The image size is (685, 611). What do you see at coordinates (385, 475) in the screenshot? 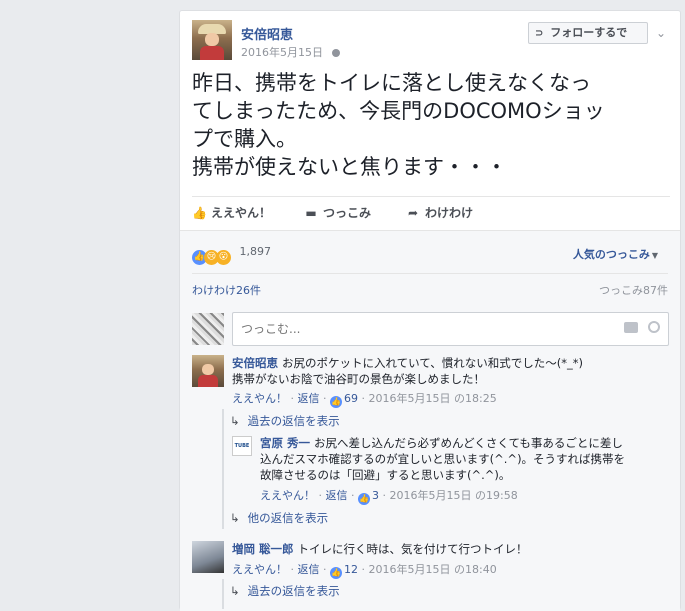
I see `reply-text: 故障させるのは「回避」すると思います(^.^)。` at bounding box center [385, 475].